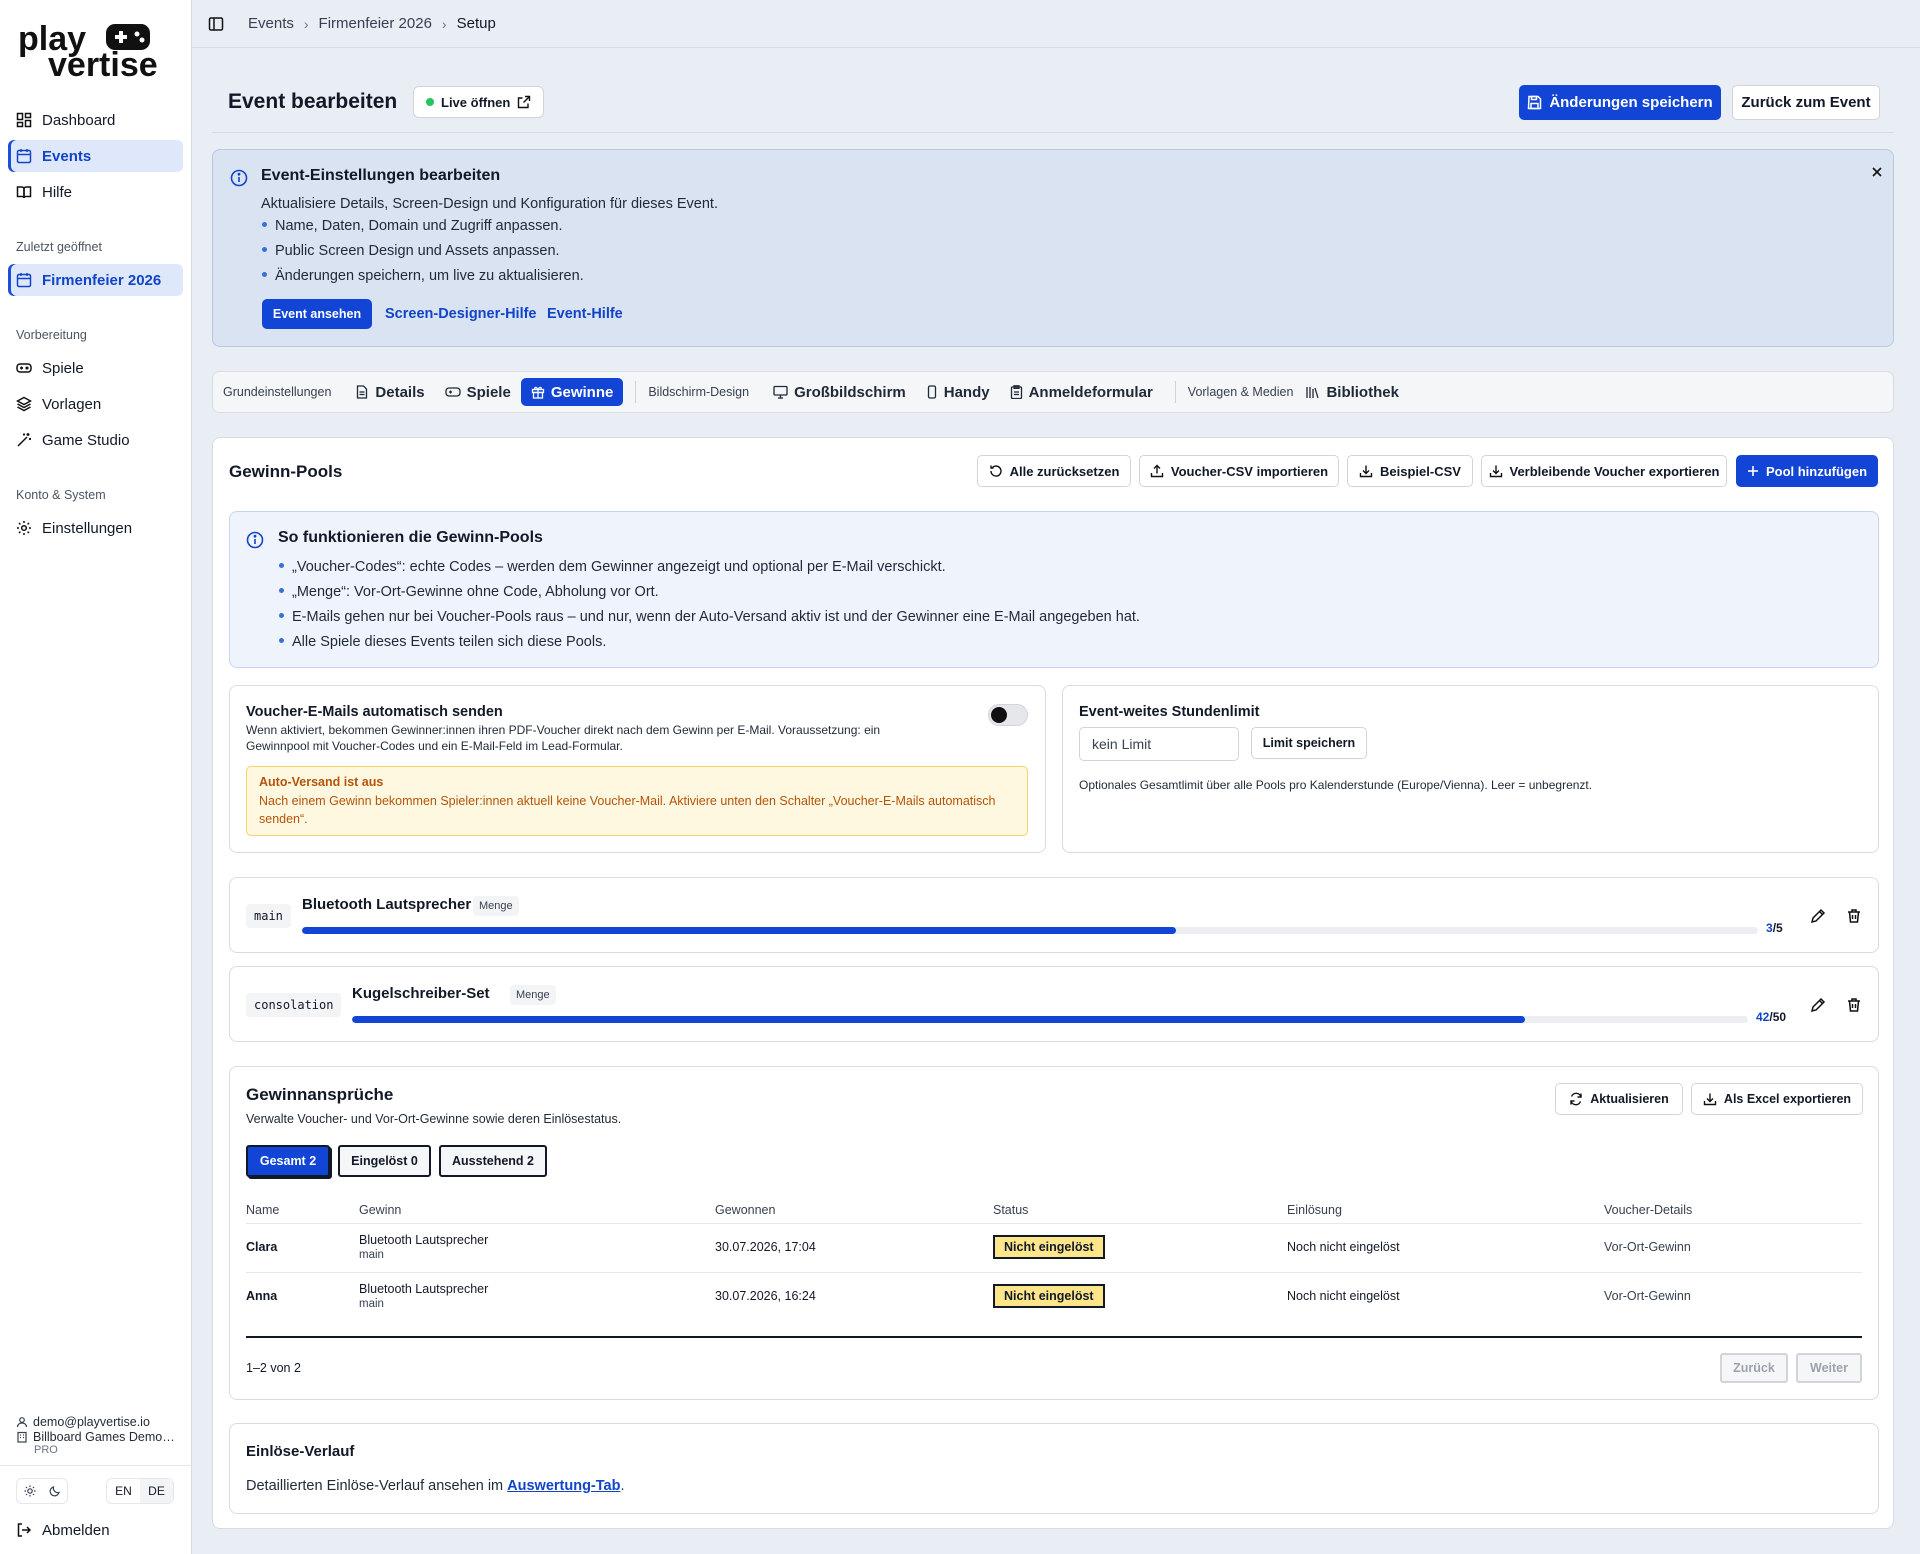 The width and height of the screenshot is (1920, 1554). Describe the element at coordinates (1309, 743) in the screenshot. I see `save-limit-button: Limit speichern` at that location.